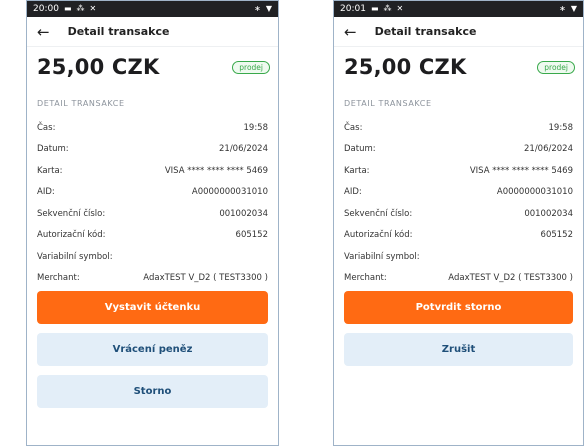 This screenshot has width=585, height=446. Describe the element at coordinates (458, 349) in the screenshot. I see `cancel-button: Zrušit` at that location.